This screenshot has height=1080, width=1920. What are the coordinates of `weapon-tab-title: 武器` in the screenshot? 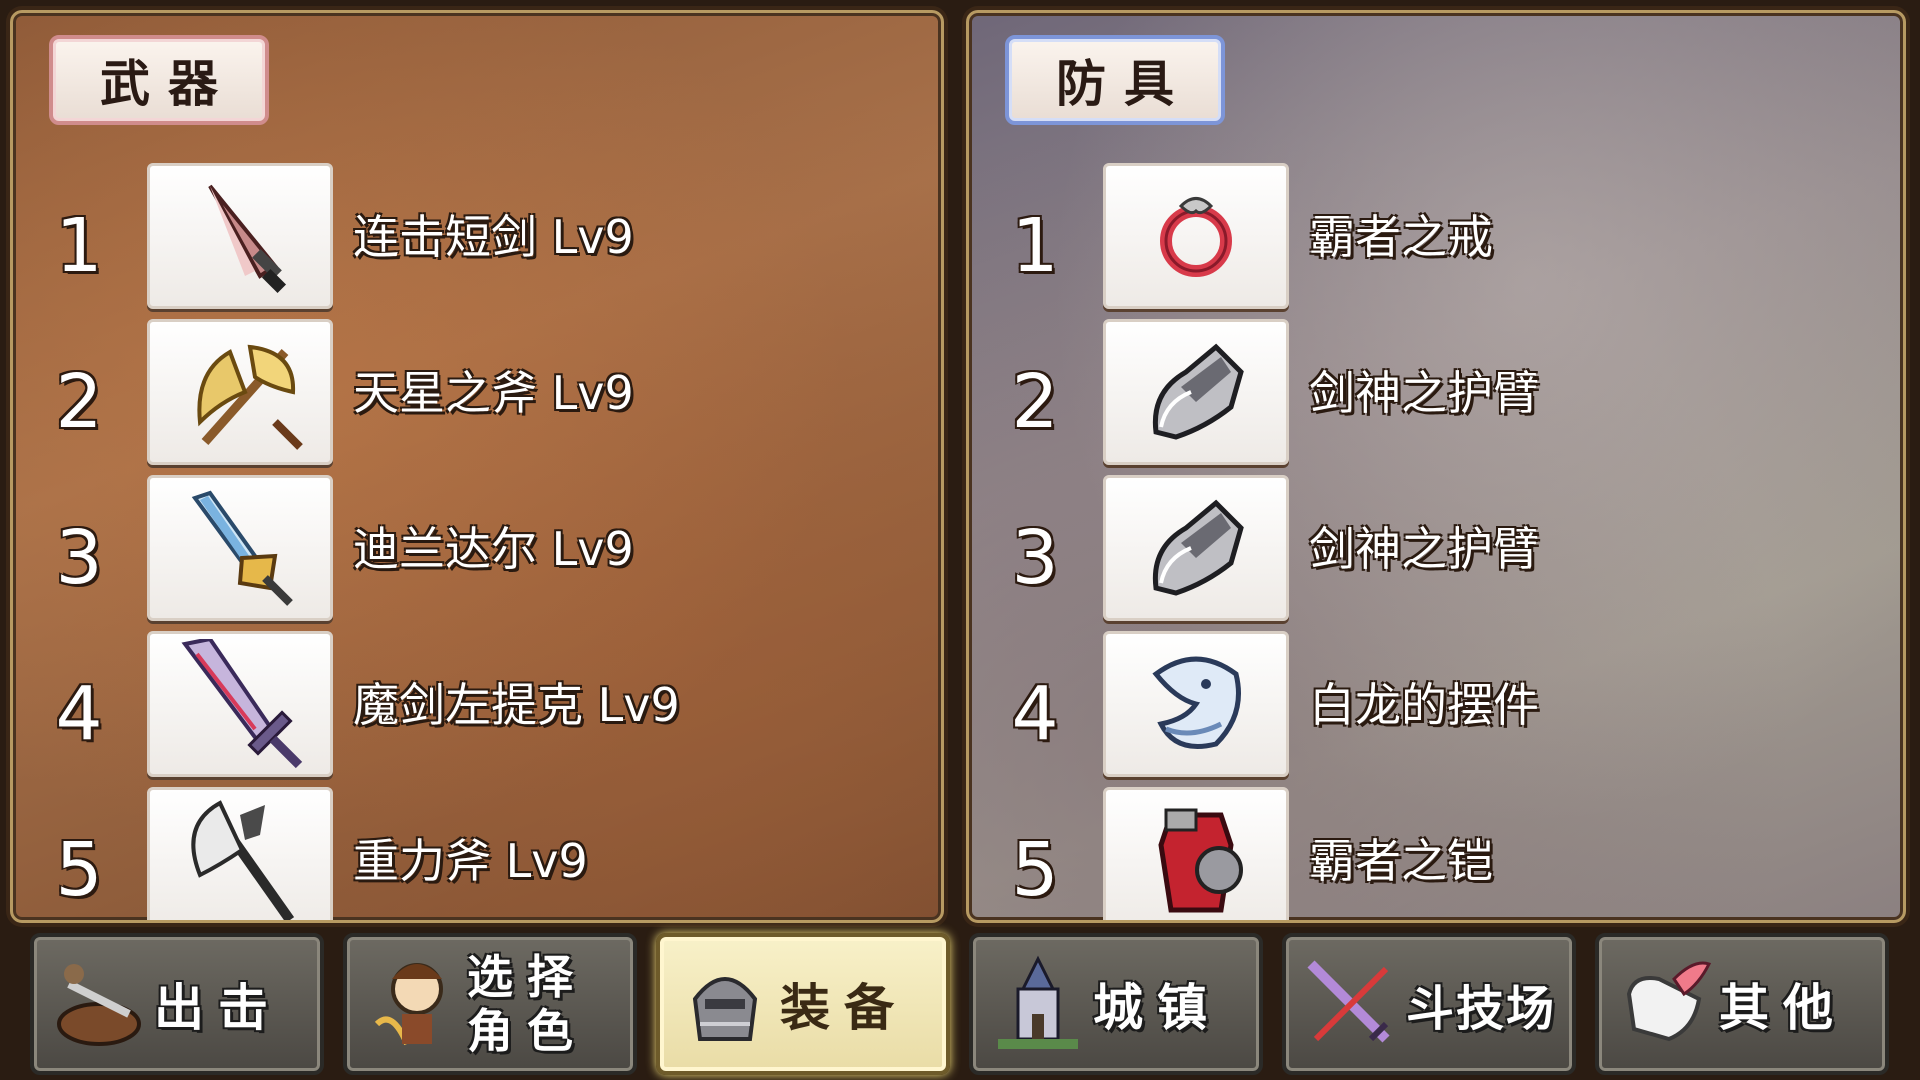 It's located at (159, 80).